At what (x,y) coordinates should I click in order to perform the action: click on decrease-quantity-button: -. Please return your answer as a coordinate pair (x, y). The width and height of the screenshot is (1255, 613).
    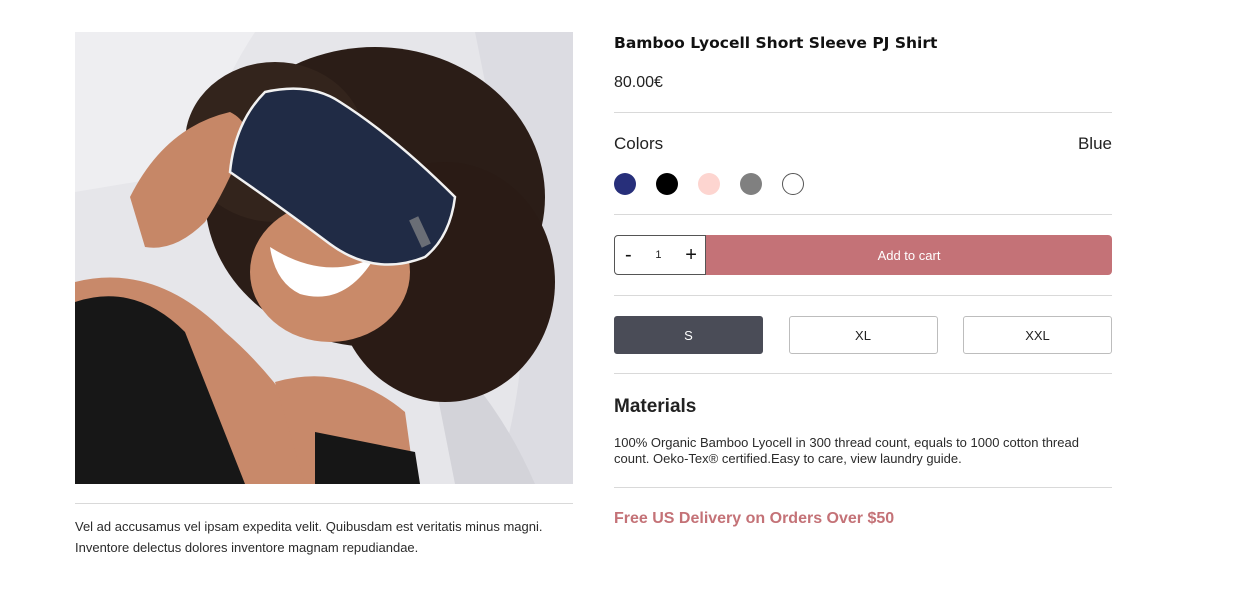
    Looking at the image, I should click on (628, 255).